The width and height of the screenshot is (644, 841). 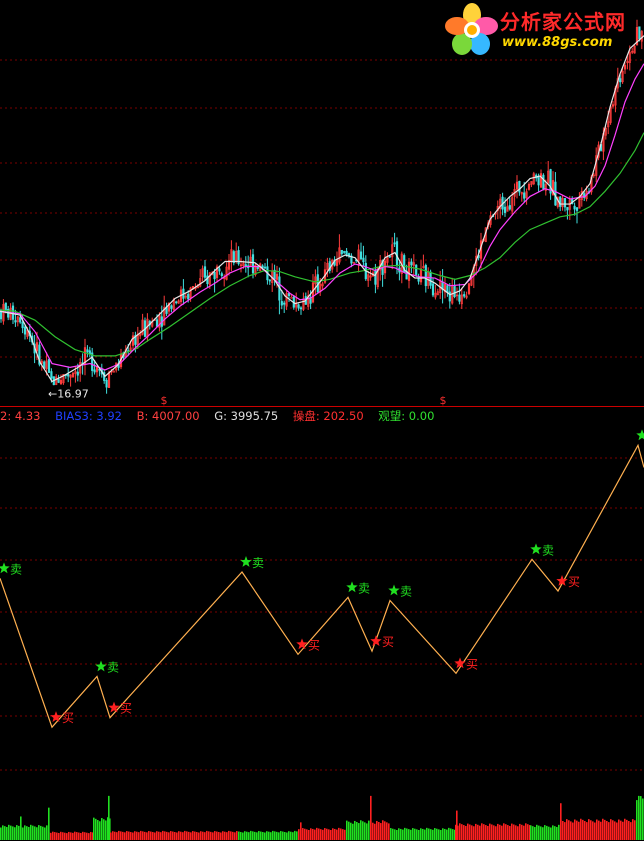 What do you see at coordinates (536, 549) in the screenshot?
I see `sell-signal-star-icon` at bounding box center [536, 549].